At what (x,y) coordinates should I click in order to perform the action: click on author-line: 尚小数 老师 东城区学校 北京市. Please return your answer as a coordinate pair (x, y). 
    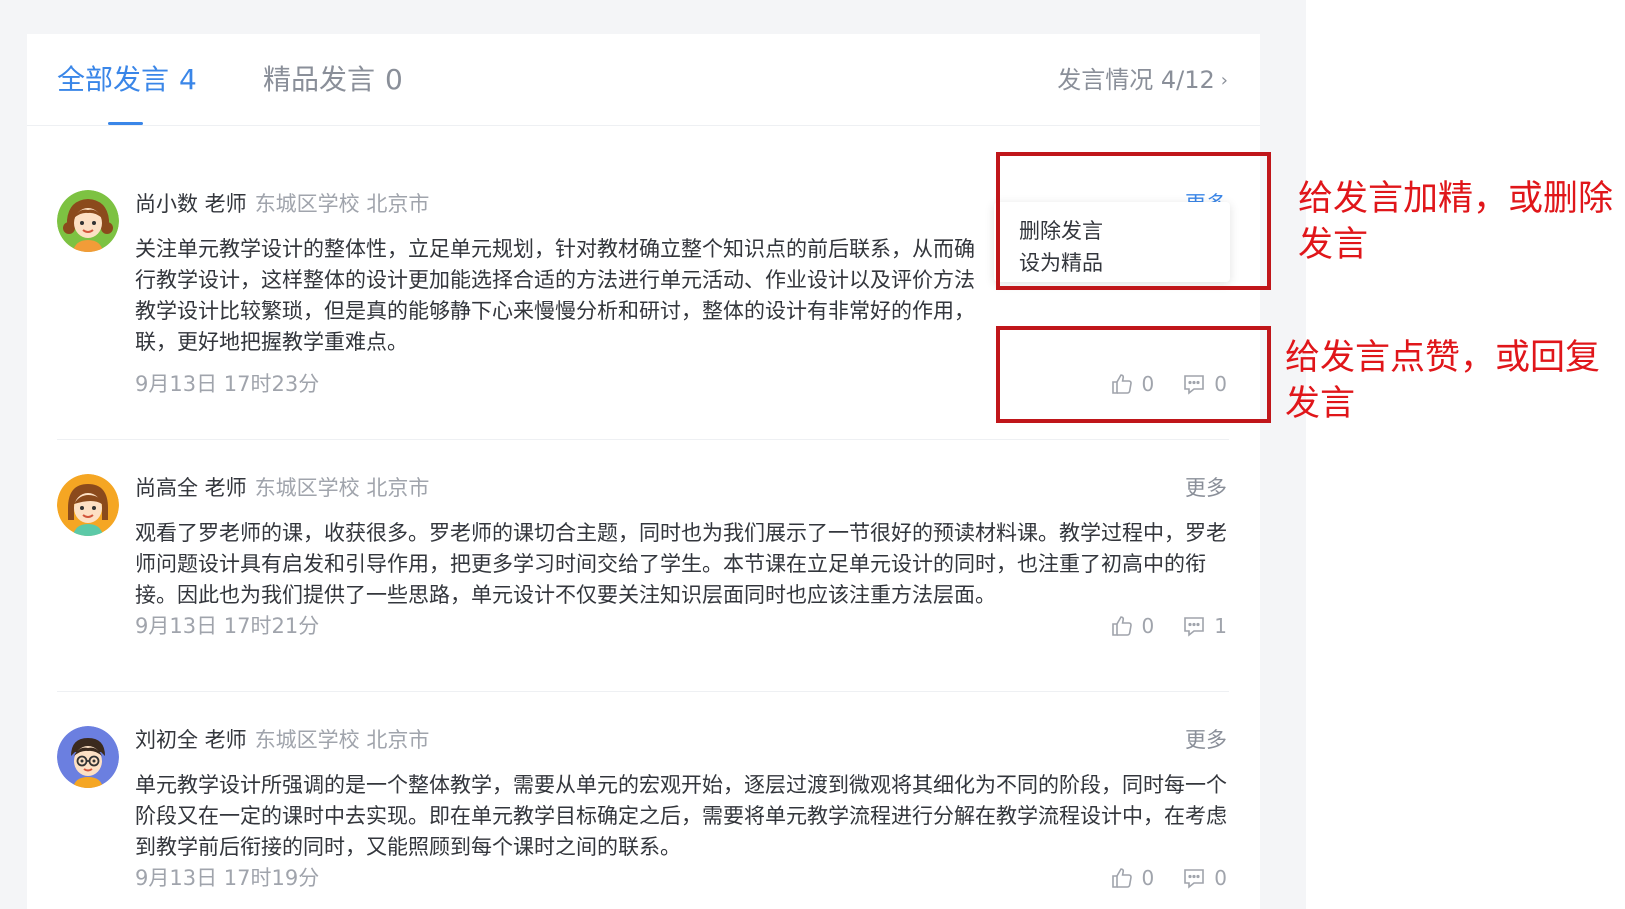
    Looking at the image, I should click on (282, 204).